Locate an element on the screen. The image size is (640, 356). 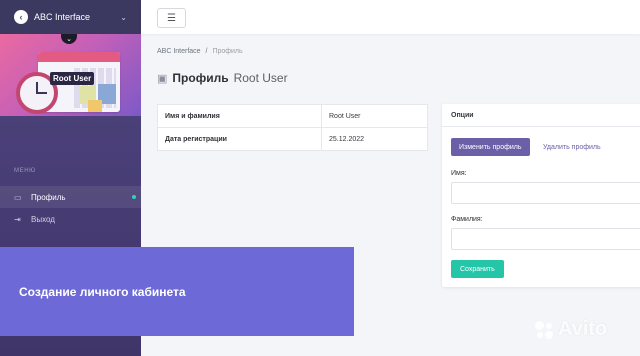
sidebar-item-label: Профиль is located at coordinates (48, 197).